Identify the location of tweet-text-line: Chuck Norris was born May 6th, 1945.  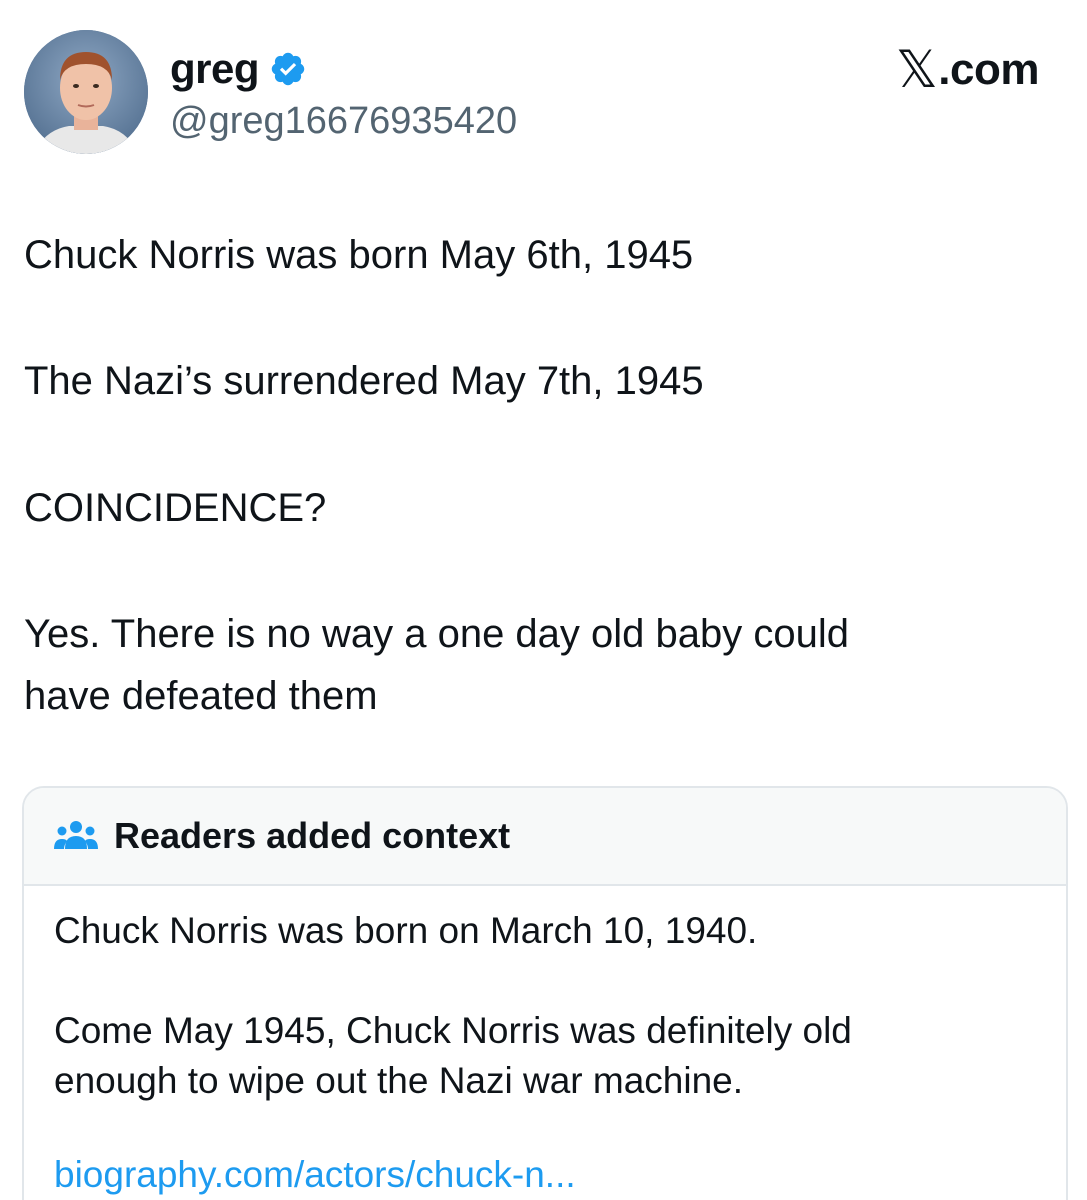
(359, 255).